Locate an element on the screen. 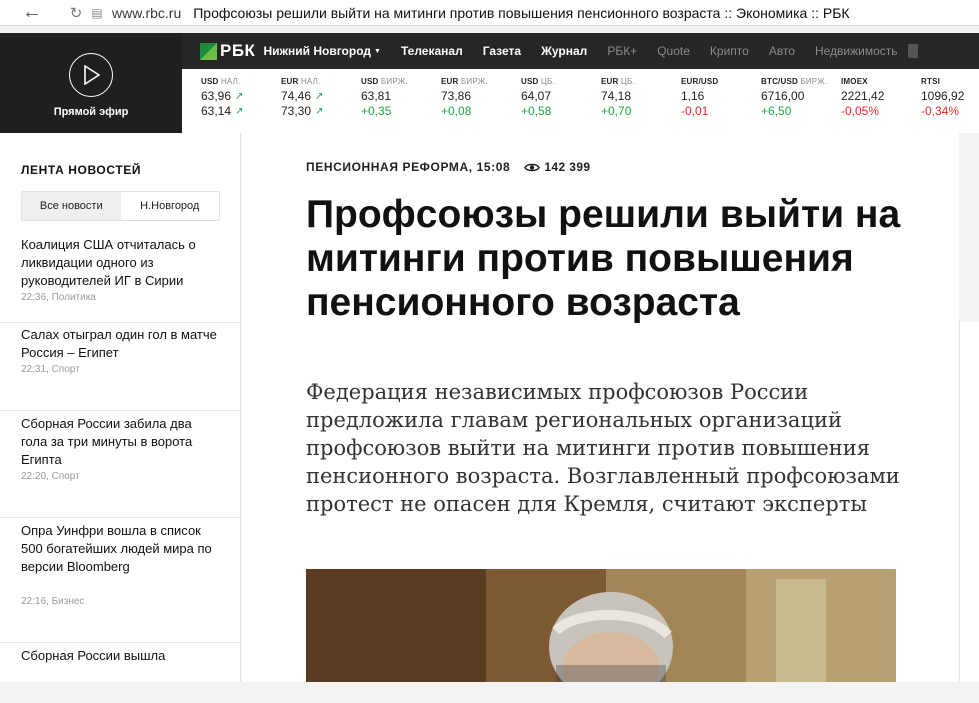 The width and height of the screenshot is (979, 703). views-counter: 142 399 is located at coordinates (557, 167).